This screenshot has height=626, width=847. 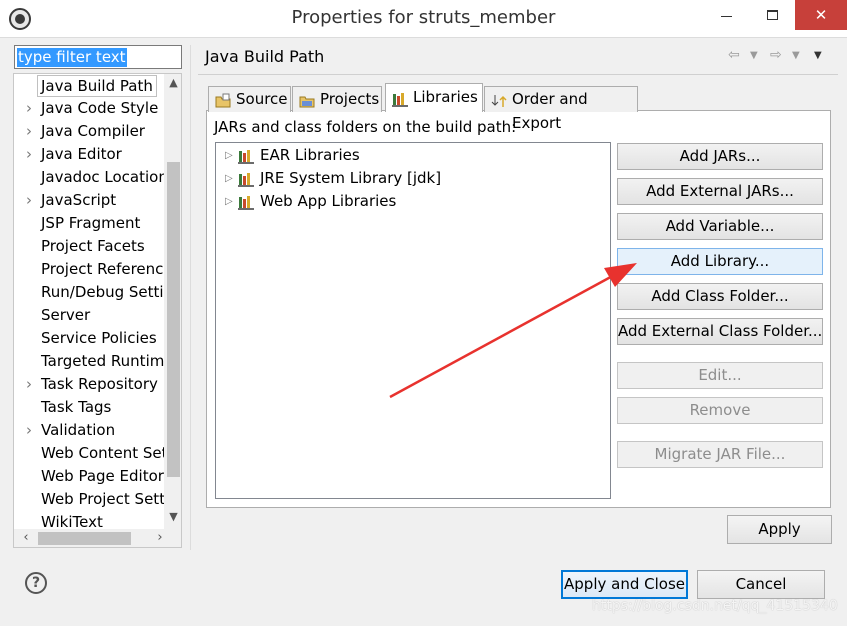 What do you see at coordinates (103, 269) in the screenshot?
I see `sidebar-item-label: Project References` at bounding box center [103, 269].